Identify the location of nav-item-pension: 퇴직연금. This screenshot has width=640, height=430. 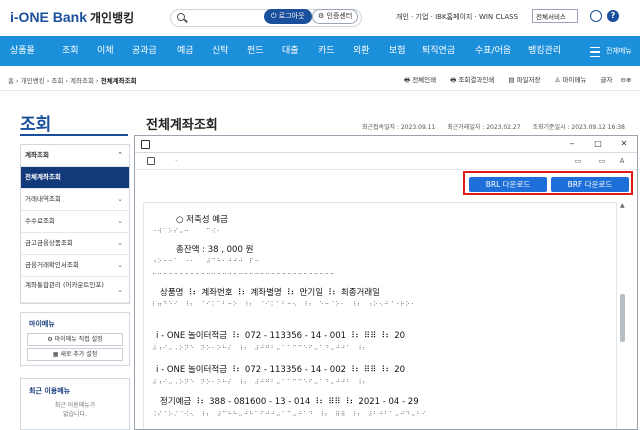
(438, 51).